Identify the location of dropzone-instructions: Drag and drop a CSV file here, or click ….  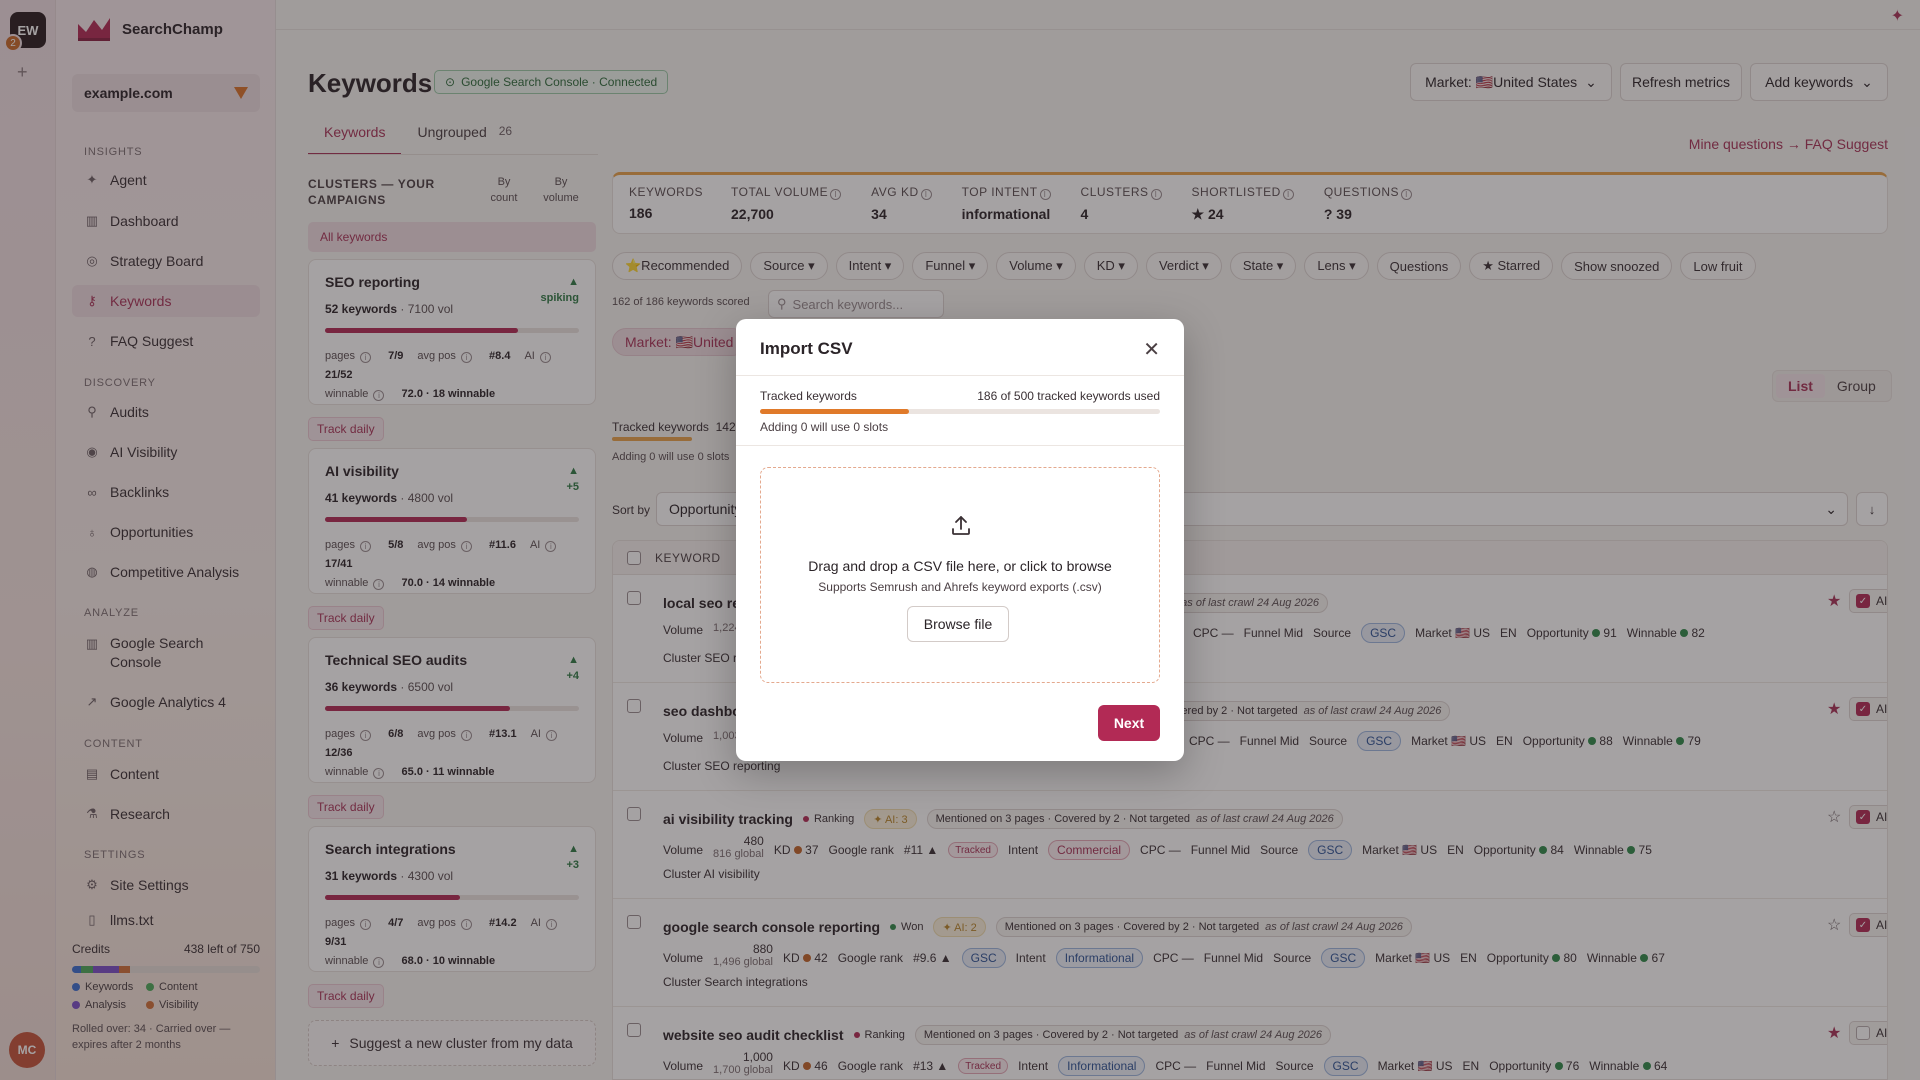
(960, 566).